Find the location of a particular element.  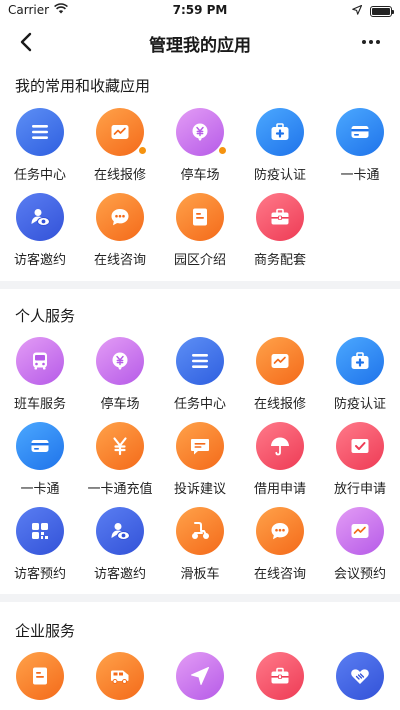

app-tile: 投诉建议 is located at coordinates (200, 464).